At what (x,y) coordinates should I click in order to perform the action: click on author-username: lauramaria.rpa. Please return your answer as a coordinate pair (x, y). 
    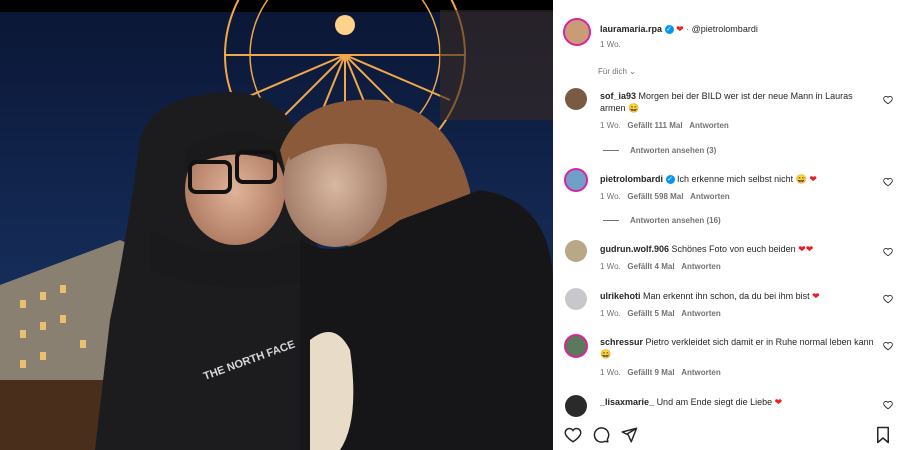
    Looking at the image, I should click on (631, 29).